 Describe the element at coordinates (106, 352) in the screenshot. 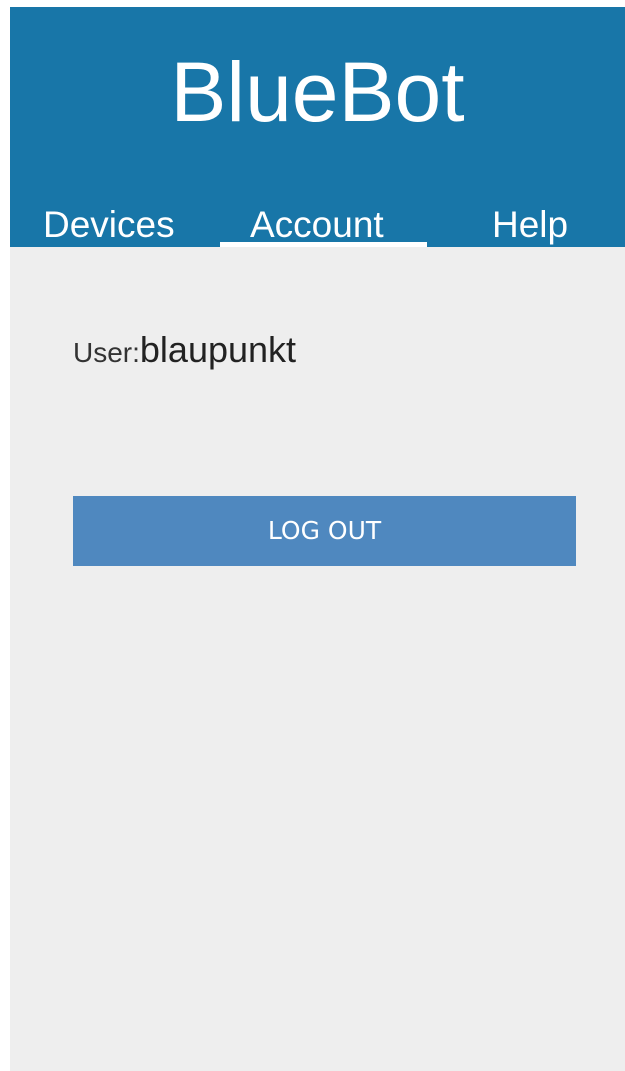

I see `user-label: User:` at that location.